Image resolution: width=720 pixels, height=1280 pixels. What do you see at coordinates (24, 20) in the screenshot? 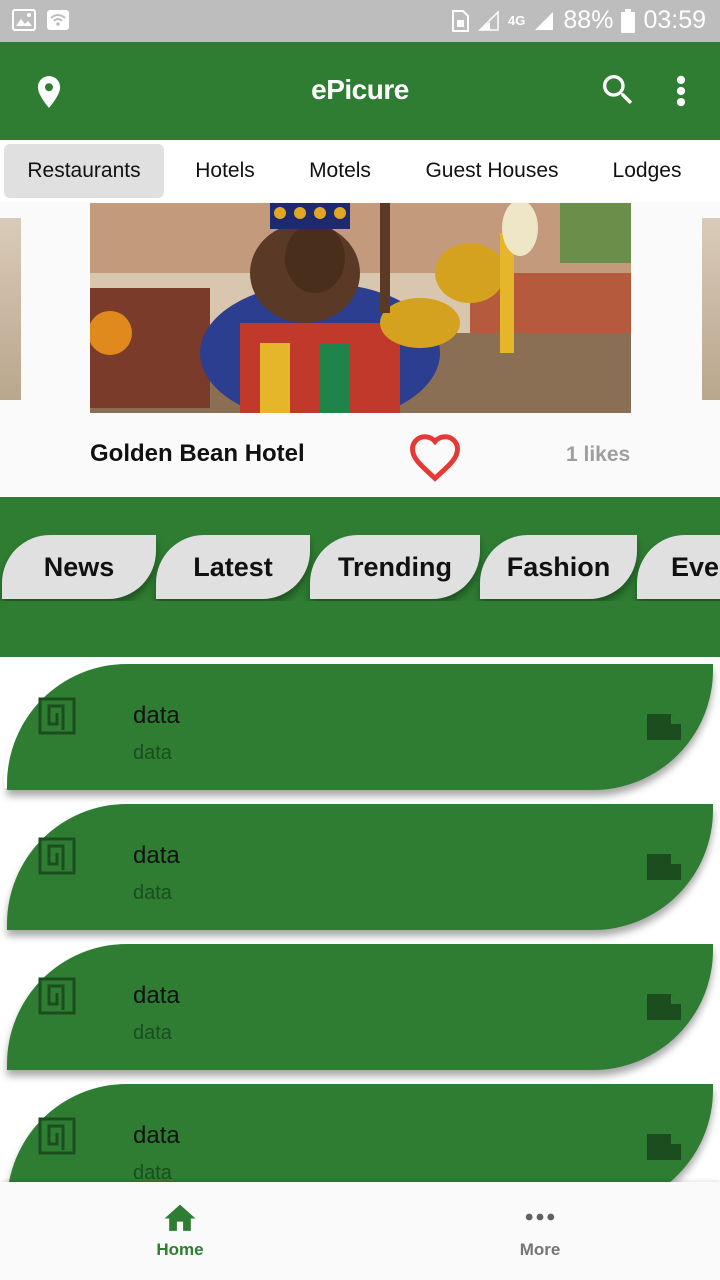
I see `gallery-notification-icon` at bounding box center [24, 20].